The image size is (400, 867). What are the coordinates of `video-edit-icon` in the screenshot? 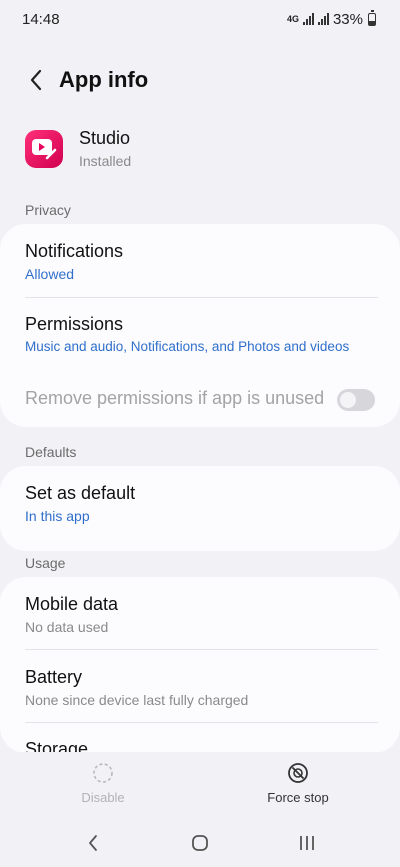 It's located at (44, 148).